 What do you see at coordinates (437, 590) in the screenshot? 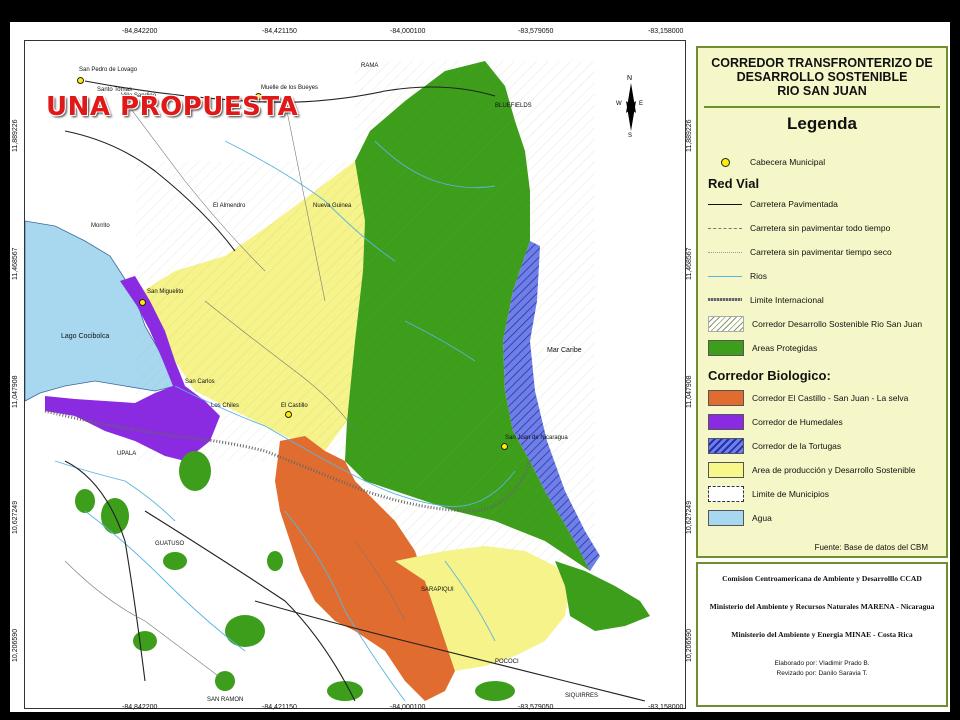
I see `place-sarapiqui: SARAPIQUI` at bounding box center [437, 590].